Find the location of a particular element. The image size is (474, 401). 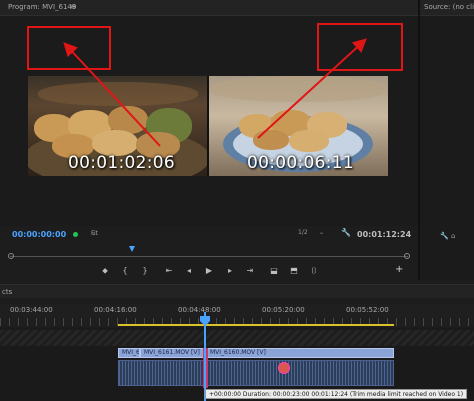

ruler-label: 00:05:20:00 is located at coordinates (283, 310).